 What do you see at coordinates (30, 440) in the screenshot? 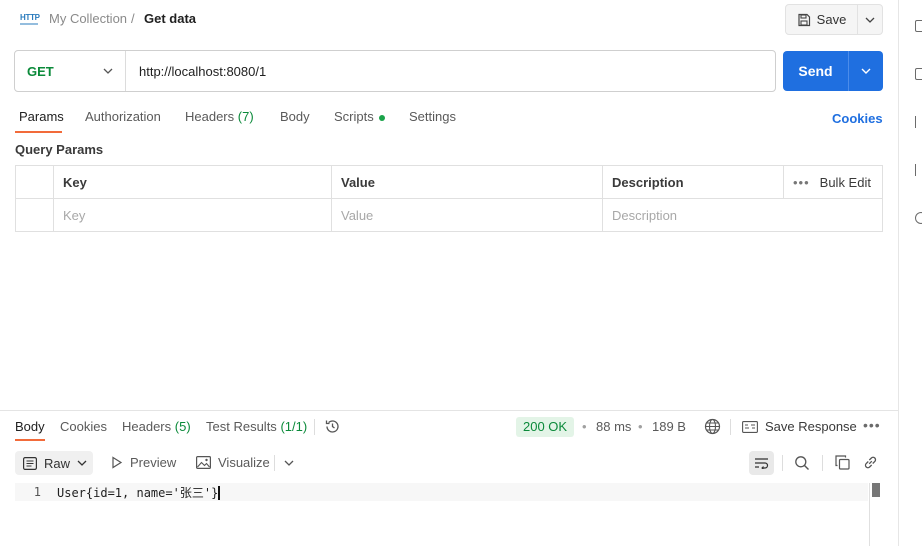
I see `active-response-tab-indicator` at bounding box center [30, 440].